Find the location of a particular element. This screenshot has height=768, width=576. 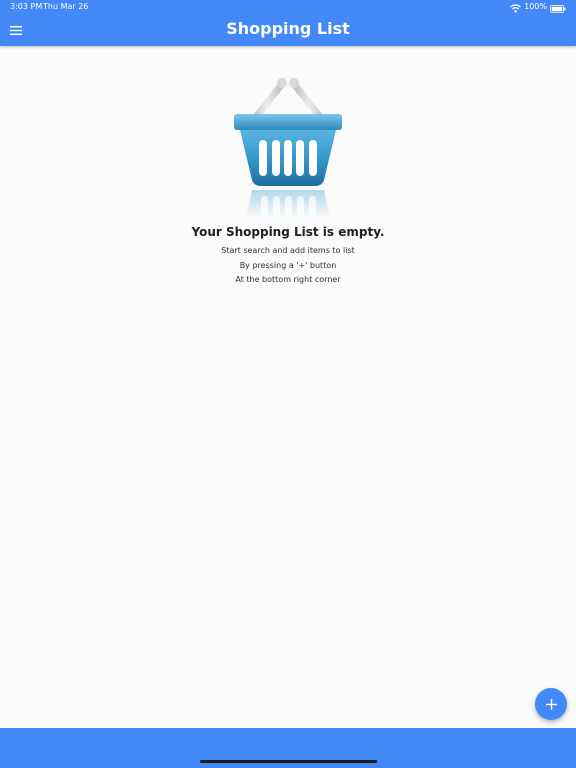

add-item-button is located at coordinates (551, 704).